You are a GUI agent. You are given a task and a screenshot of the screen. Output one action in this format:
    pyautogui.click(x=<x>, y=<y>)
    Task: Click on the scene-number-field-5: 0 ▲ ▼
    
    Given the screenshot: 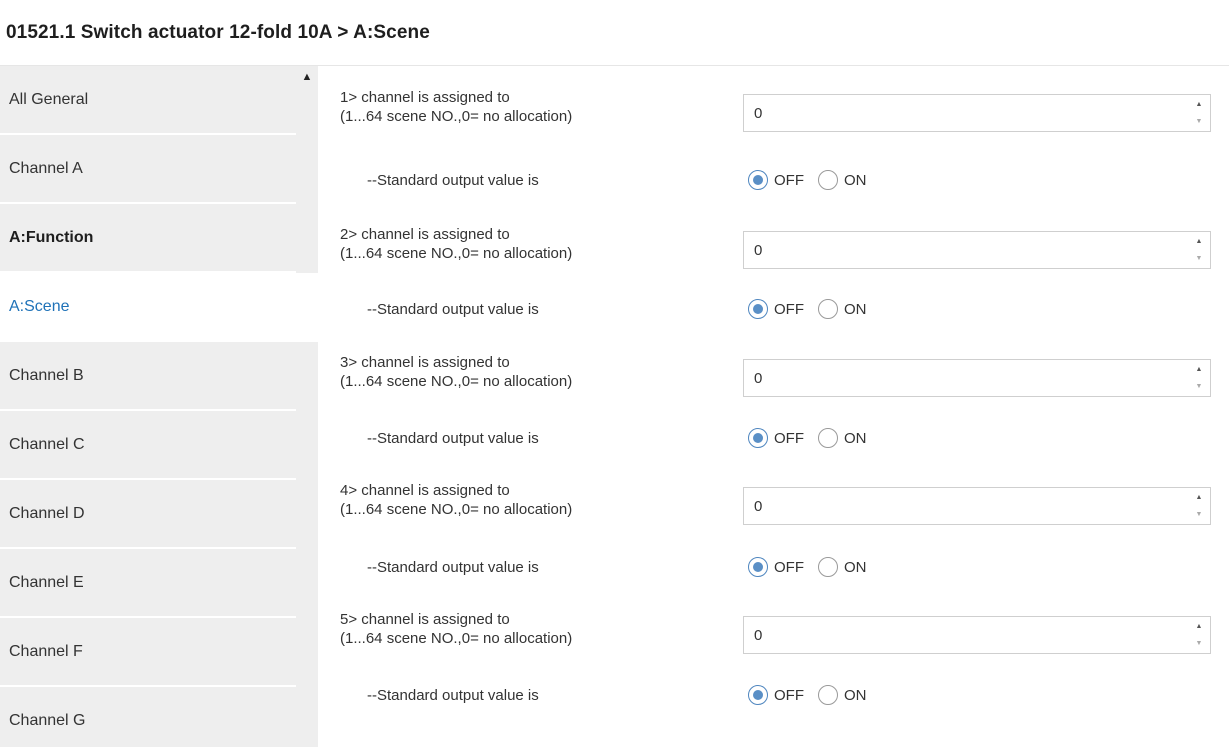 What is the action you would take?
    pyautogui.click(x=977, y=635)
    